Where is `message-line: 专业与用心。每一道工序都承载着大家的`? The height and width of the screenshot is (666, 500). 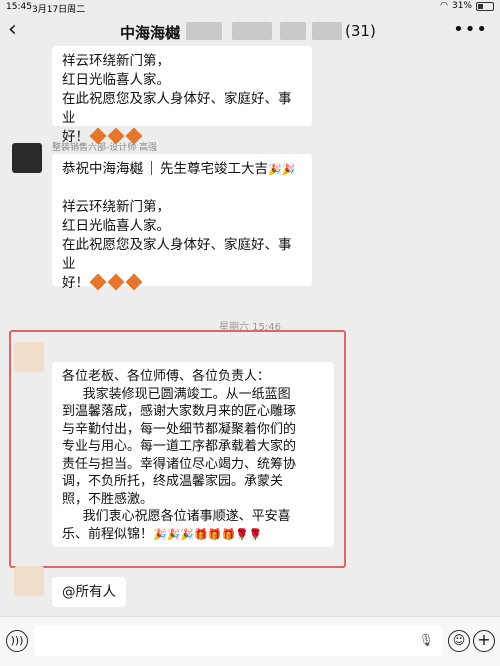 message-line: 专业与用心。每一道工序都承载着大家的 is located at coordinates (179, 446).